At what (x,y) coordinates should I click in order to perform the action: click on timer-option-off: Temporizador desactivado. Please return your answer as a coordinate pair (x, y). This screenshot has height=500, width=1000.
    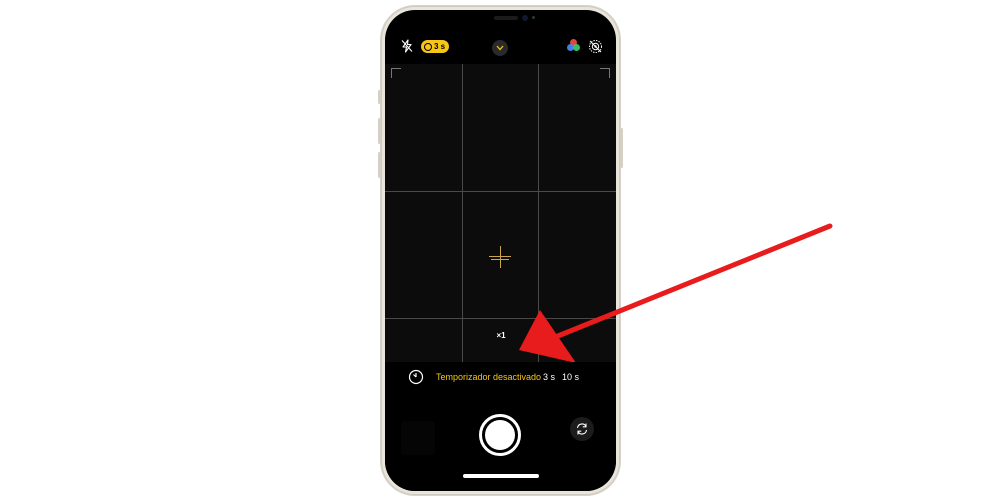
    Looking at the image, I should click on (488, 377).